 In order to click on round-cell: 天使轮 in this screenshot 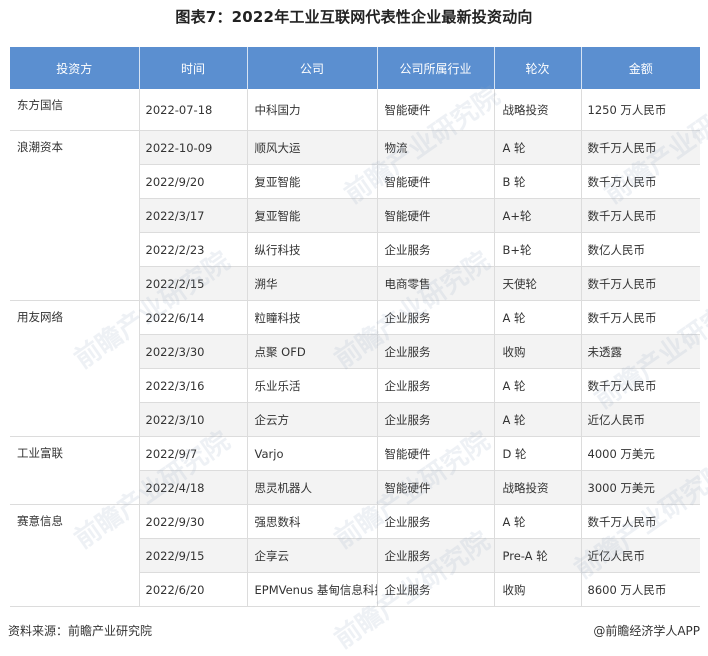, I will do `click(538, 283)`.